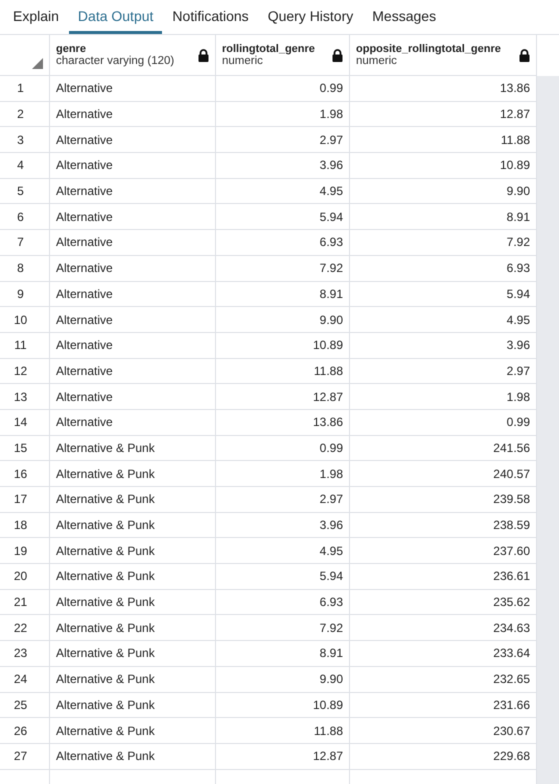 This screenshot has width=559, height=784. What do you see at coordinates (25, 242) in the screenshot?
I see `row-number: 7` at bounding box center [25, 242].